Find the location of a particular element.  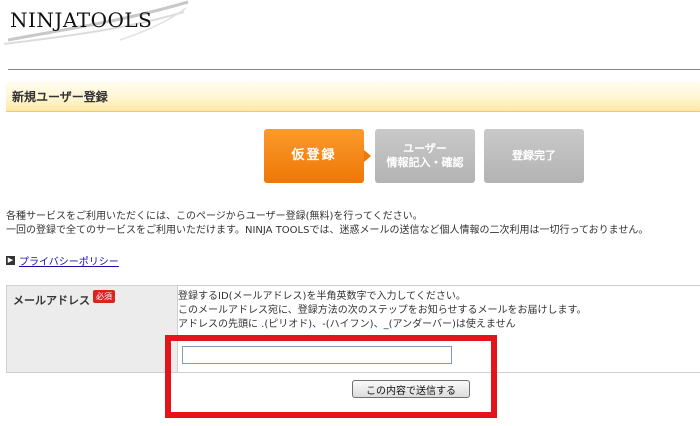

step-provisional-registration: 仮登録 is located at coordinates (314, 156).